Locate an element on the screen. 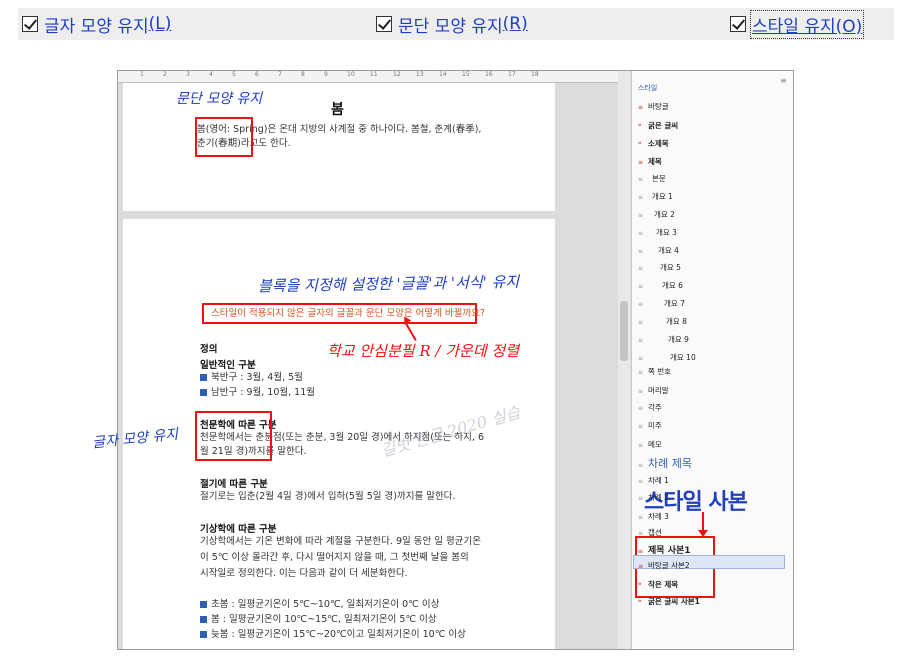 The width and height of the screenshot is (900, 660). ruler-tick: 17 is located at coordinates (512, 74).